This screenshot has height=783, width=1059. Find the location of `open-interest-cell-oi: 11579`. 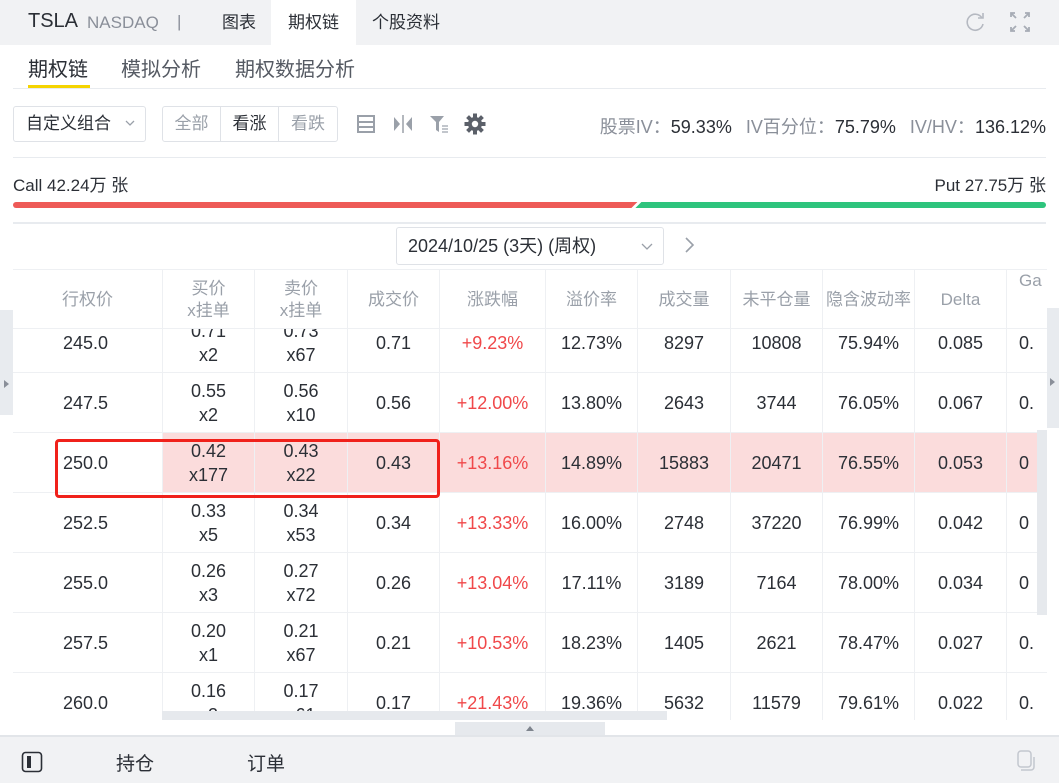

open-interest-cell-oi: 11579 is located at coordinates (776, 702).